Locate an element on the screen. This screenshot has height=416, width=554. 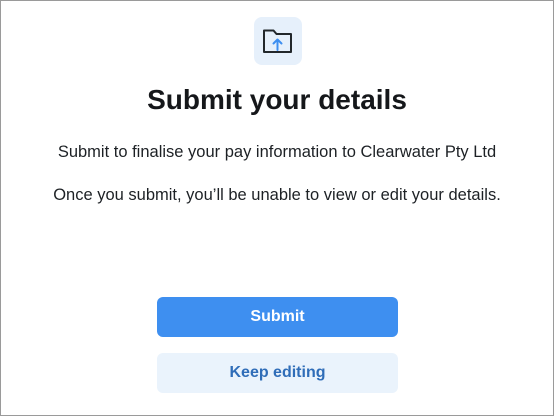
submit-button: Submit is located at coordinates (277, 317).